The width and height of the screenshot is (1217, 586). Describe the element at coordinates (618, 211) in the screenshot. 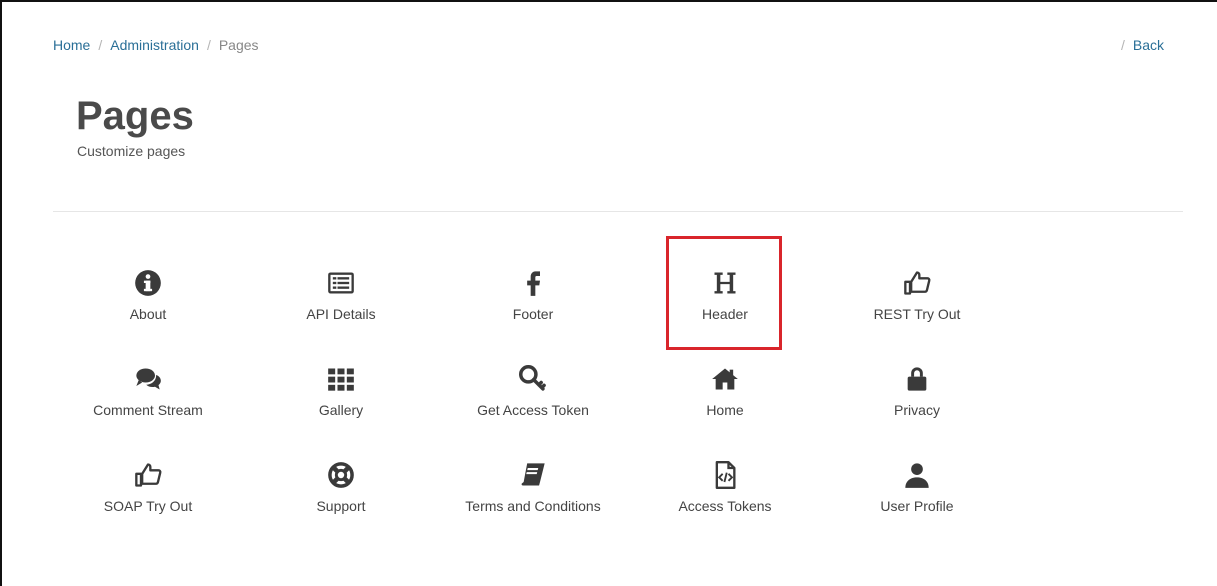

I see `header-divider` at that location.